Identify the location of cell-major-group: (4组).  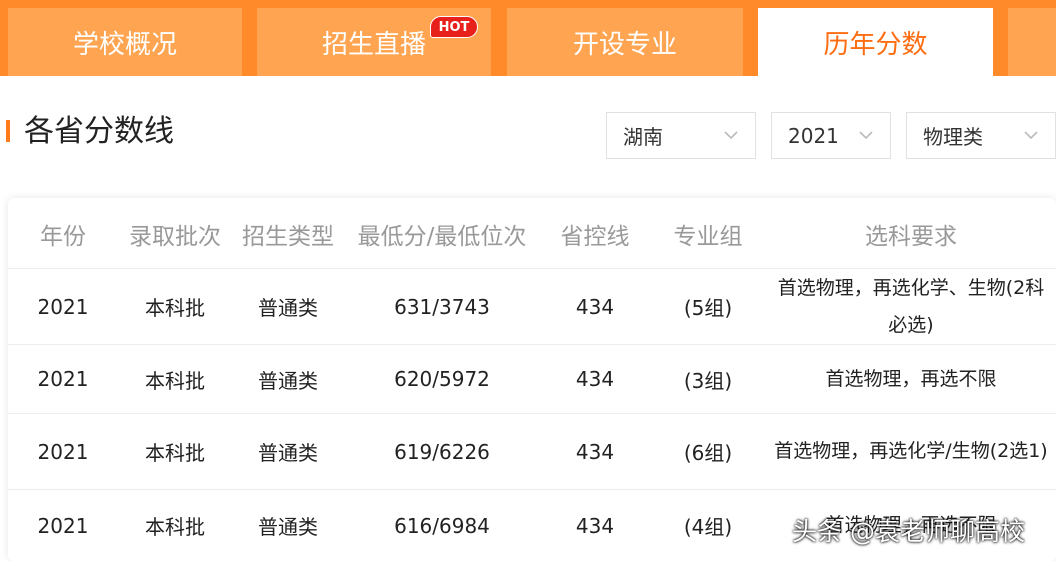
(708, 527).